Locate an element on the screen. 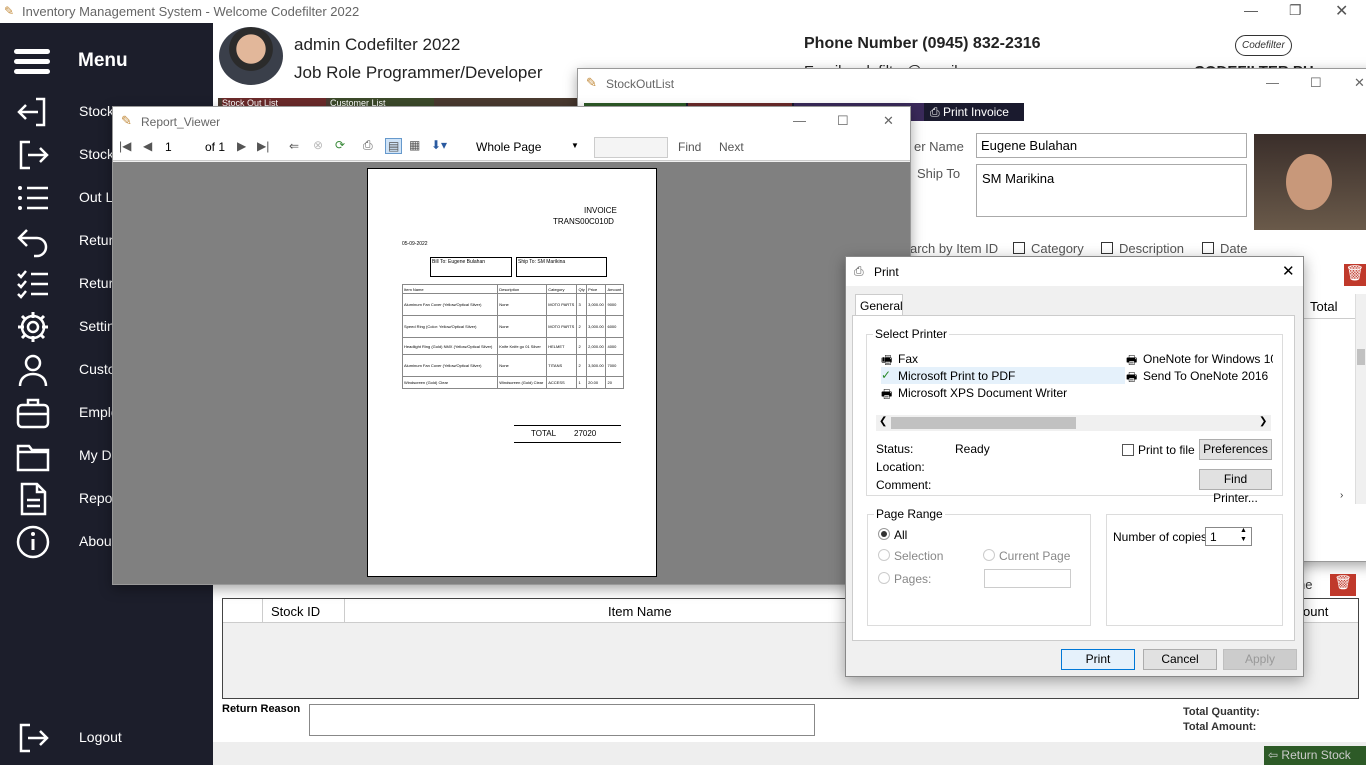  window-logo-icon: ✎ is located at coordinates (126, 120).